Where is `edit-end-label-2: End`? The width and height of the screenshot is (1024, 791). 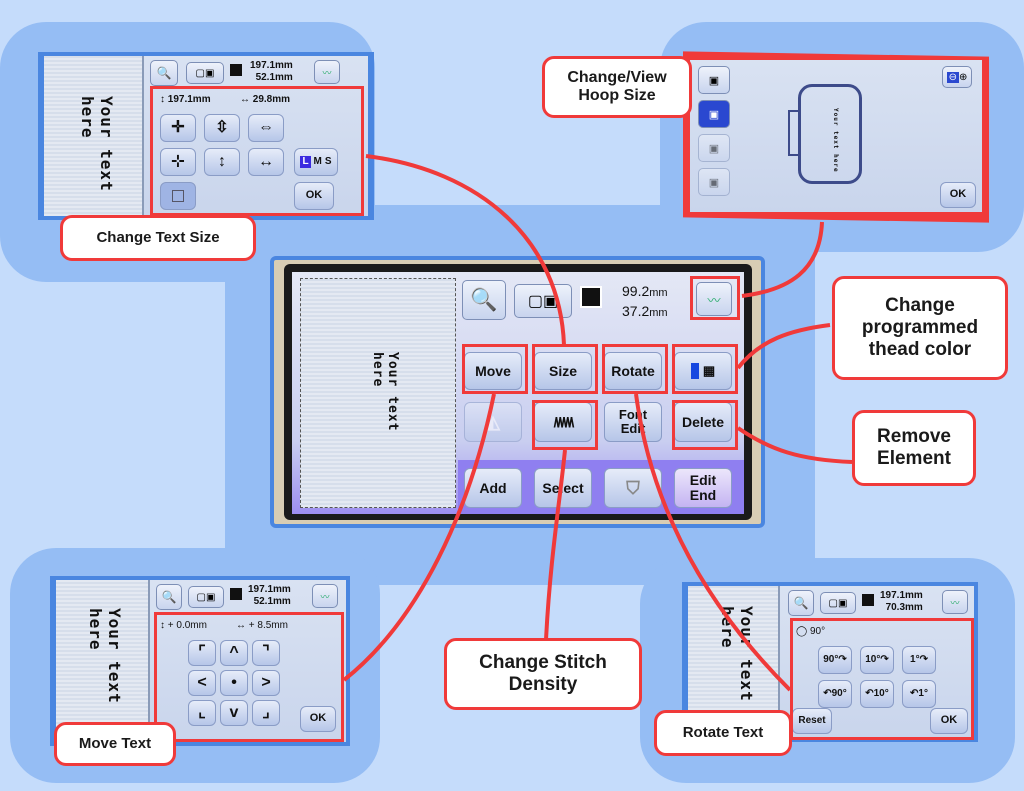 edit-end-label-2: End is located at coordinates (703, 495).